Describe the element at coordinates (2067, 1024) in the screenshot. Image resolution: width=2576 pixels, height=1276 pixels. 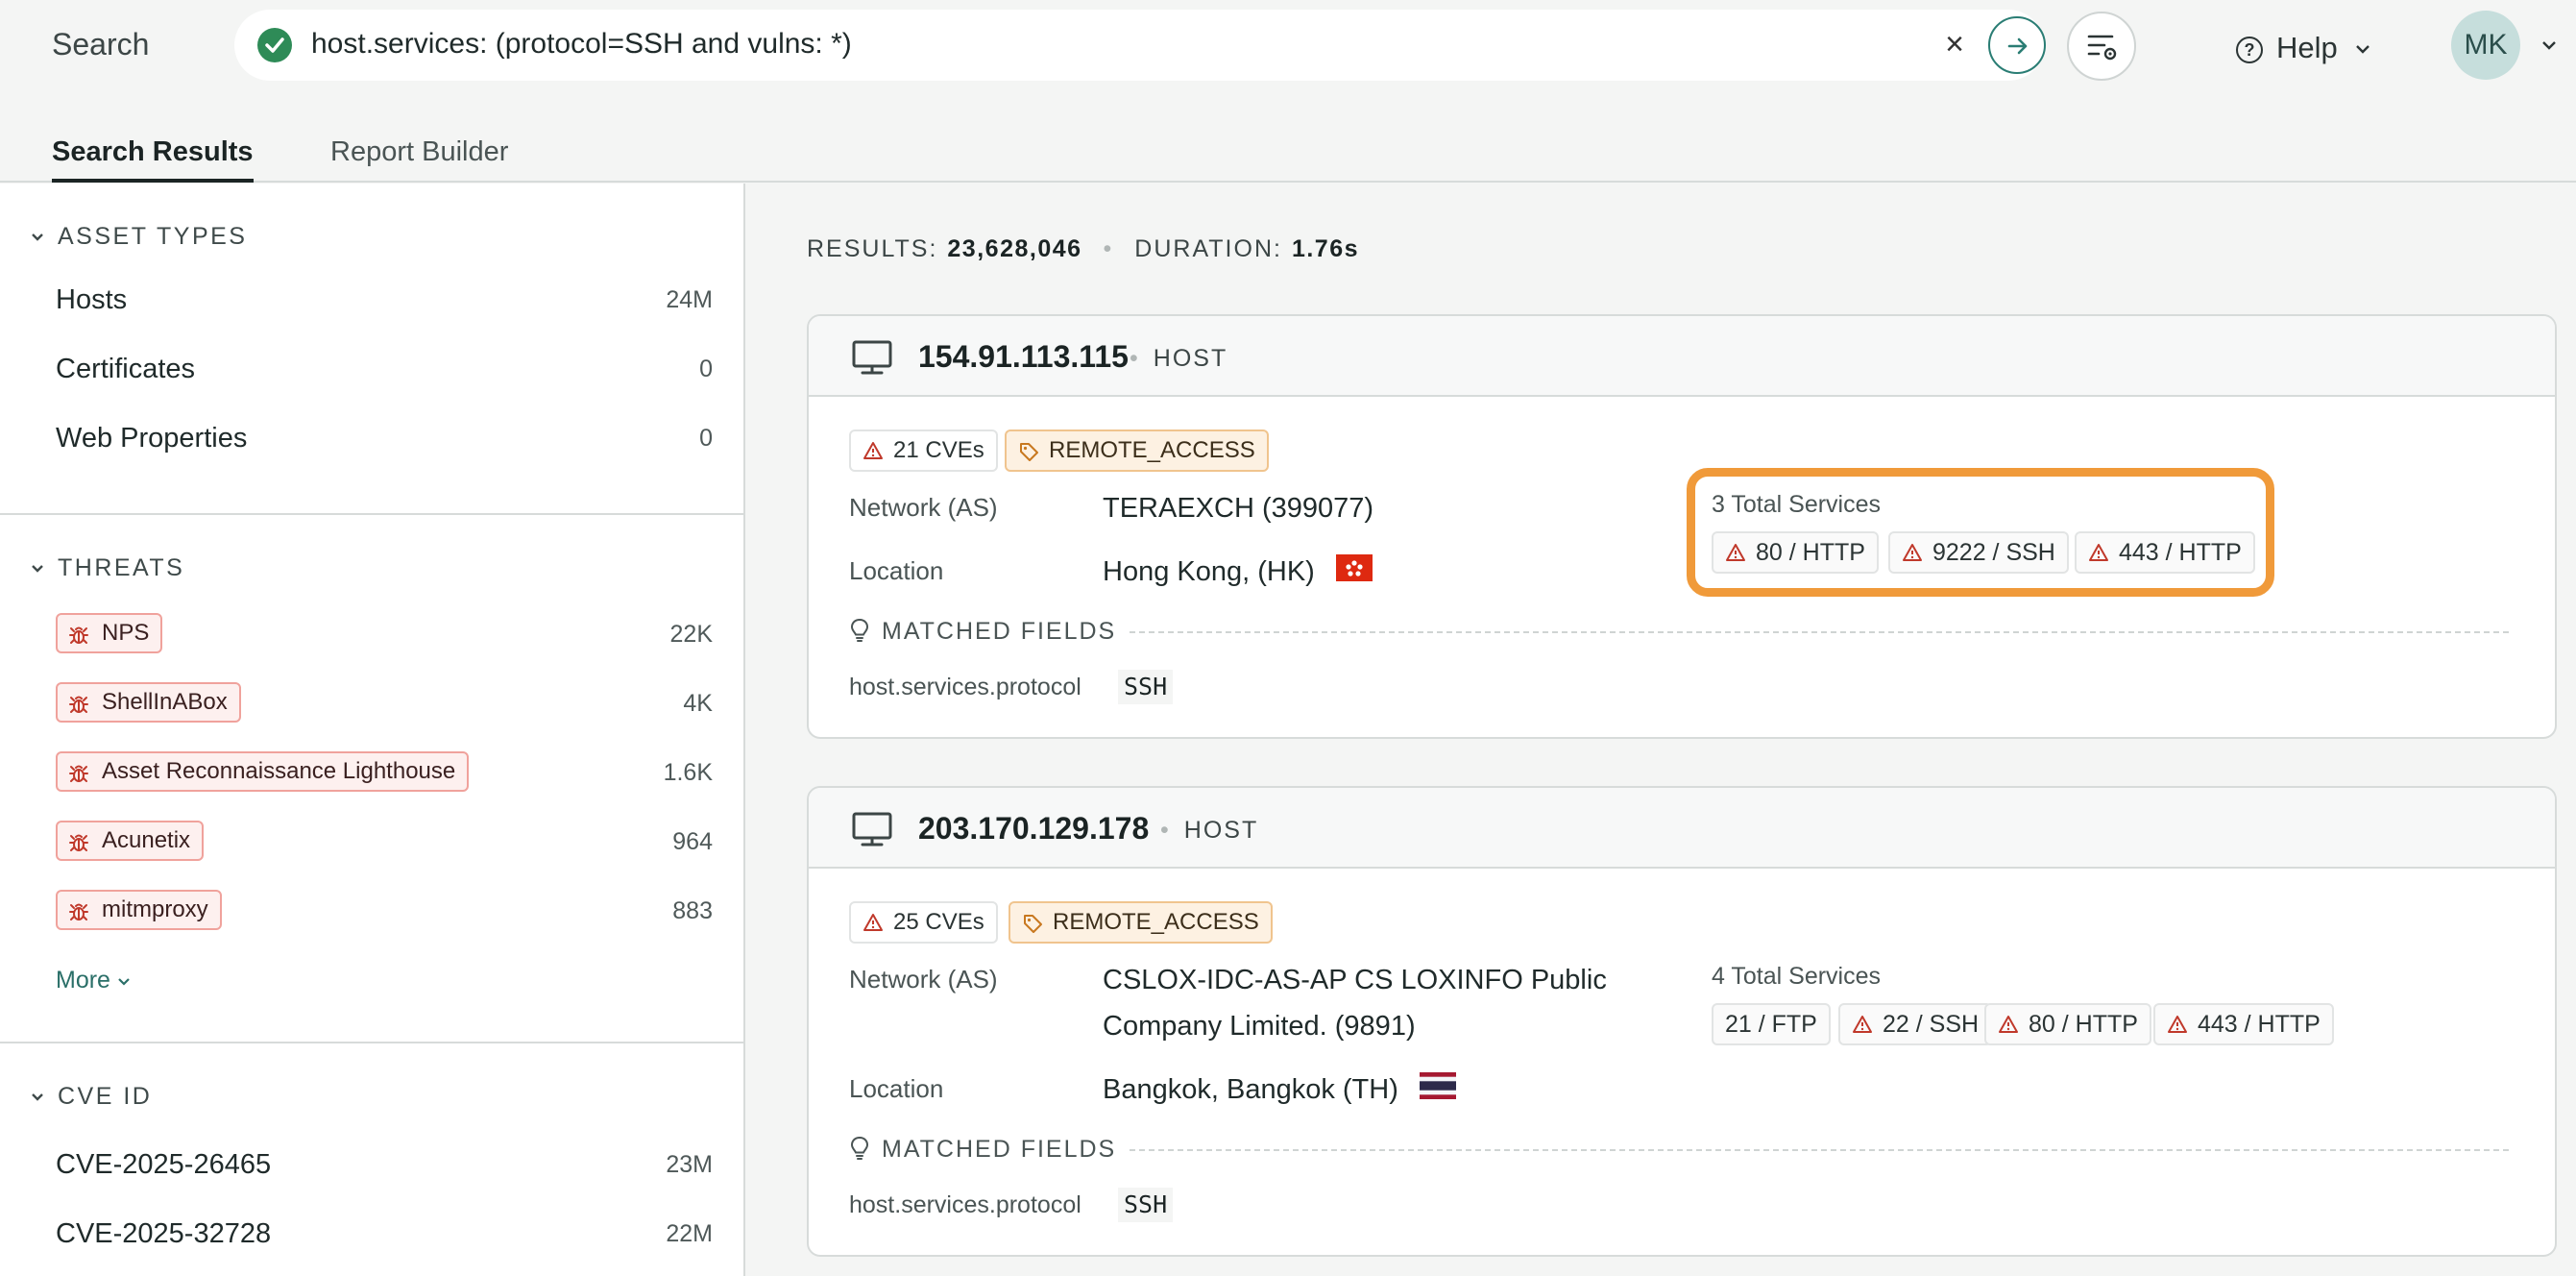
I see `service-pill: 80 / HTTP` at that location.